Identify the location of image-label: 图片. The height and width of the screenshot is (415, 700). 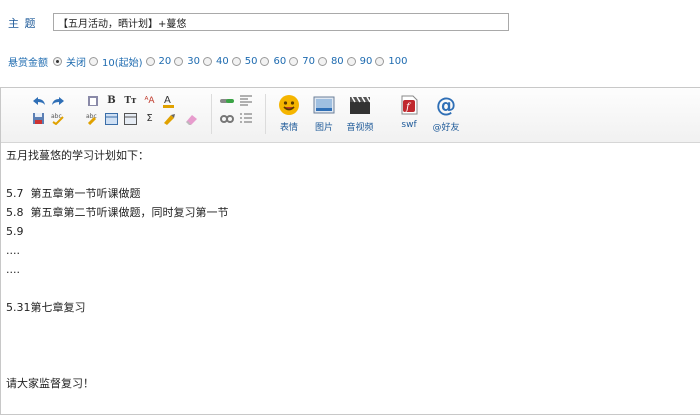
(323, 128).